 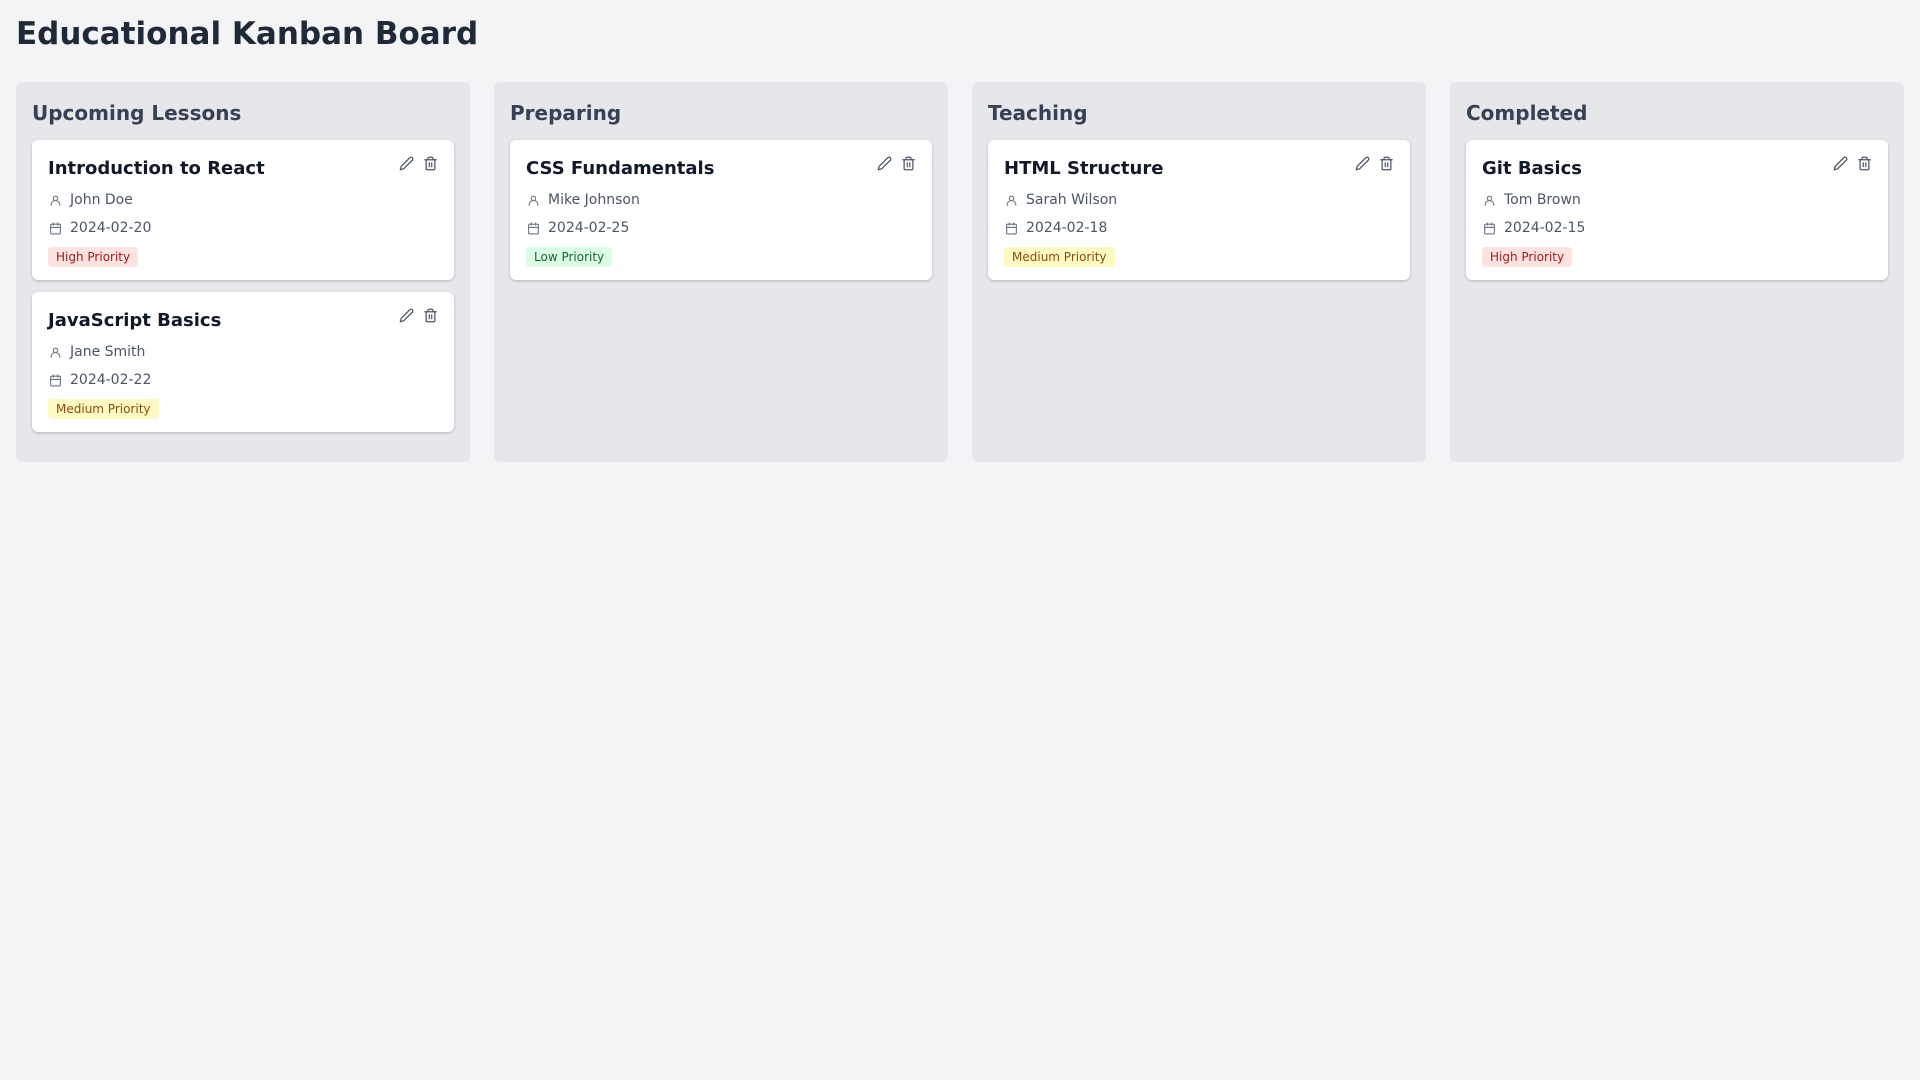 What do you see at coordinates (620, 168) in the screenshot?
I see `card-title: CSS Fundamentals` at bounding box center [620, 168].